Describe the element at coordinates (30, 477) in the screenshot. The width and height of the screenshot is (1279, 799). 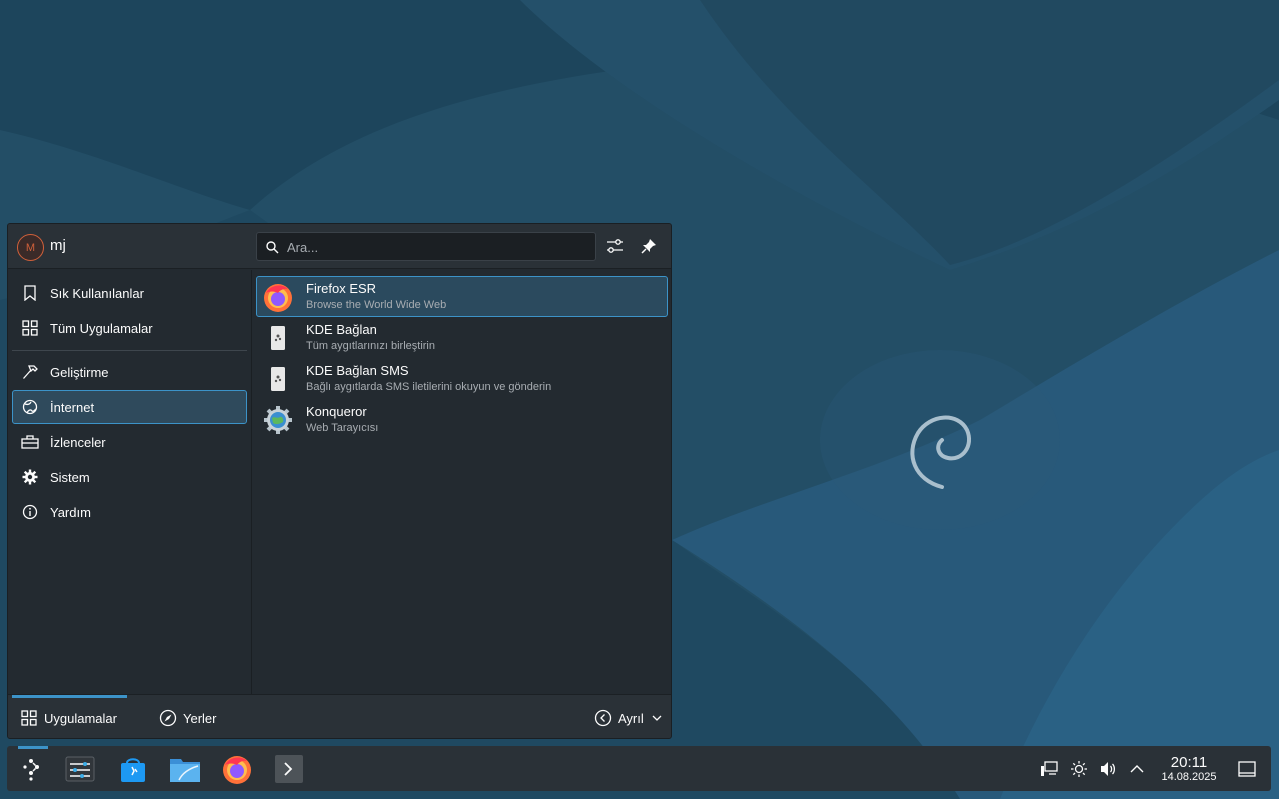
I see `gear-icon` at that location.